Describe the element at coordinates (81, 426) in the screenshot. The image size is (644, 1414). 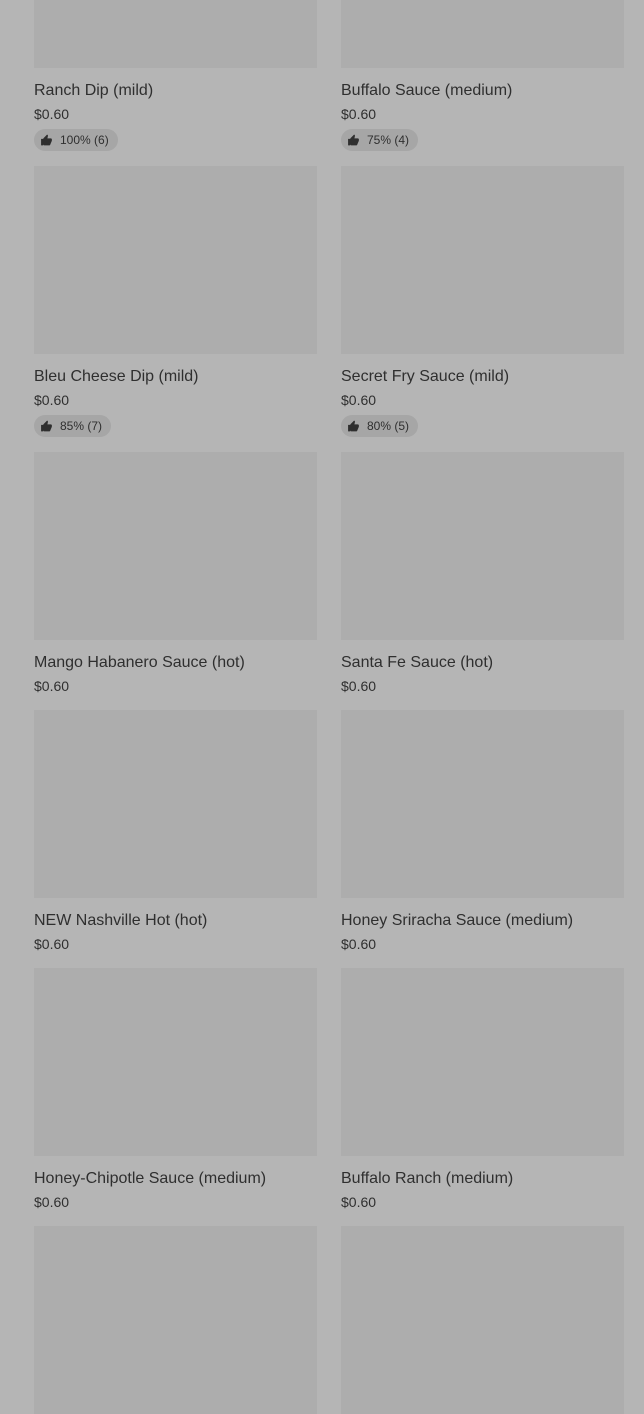
I see `rating-text: 85% (7)` at that location.